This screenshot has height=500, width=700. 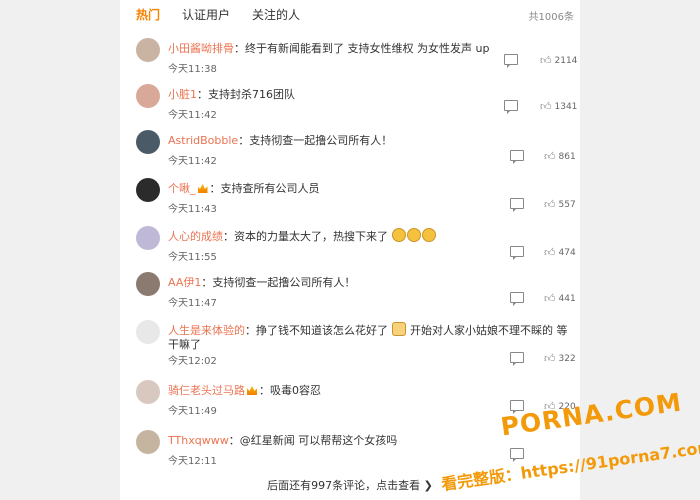 What do you see at coordinates (567, 156) in the screenshot?
I see `like-count: 861` at bounding box center [567, 156].